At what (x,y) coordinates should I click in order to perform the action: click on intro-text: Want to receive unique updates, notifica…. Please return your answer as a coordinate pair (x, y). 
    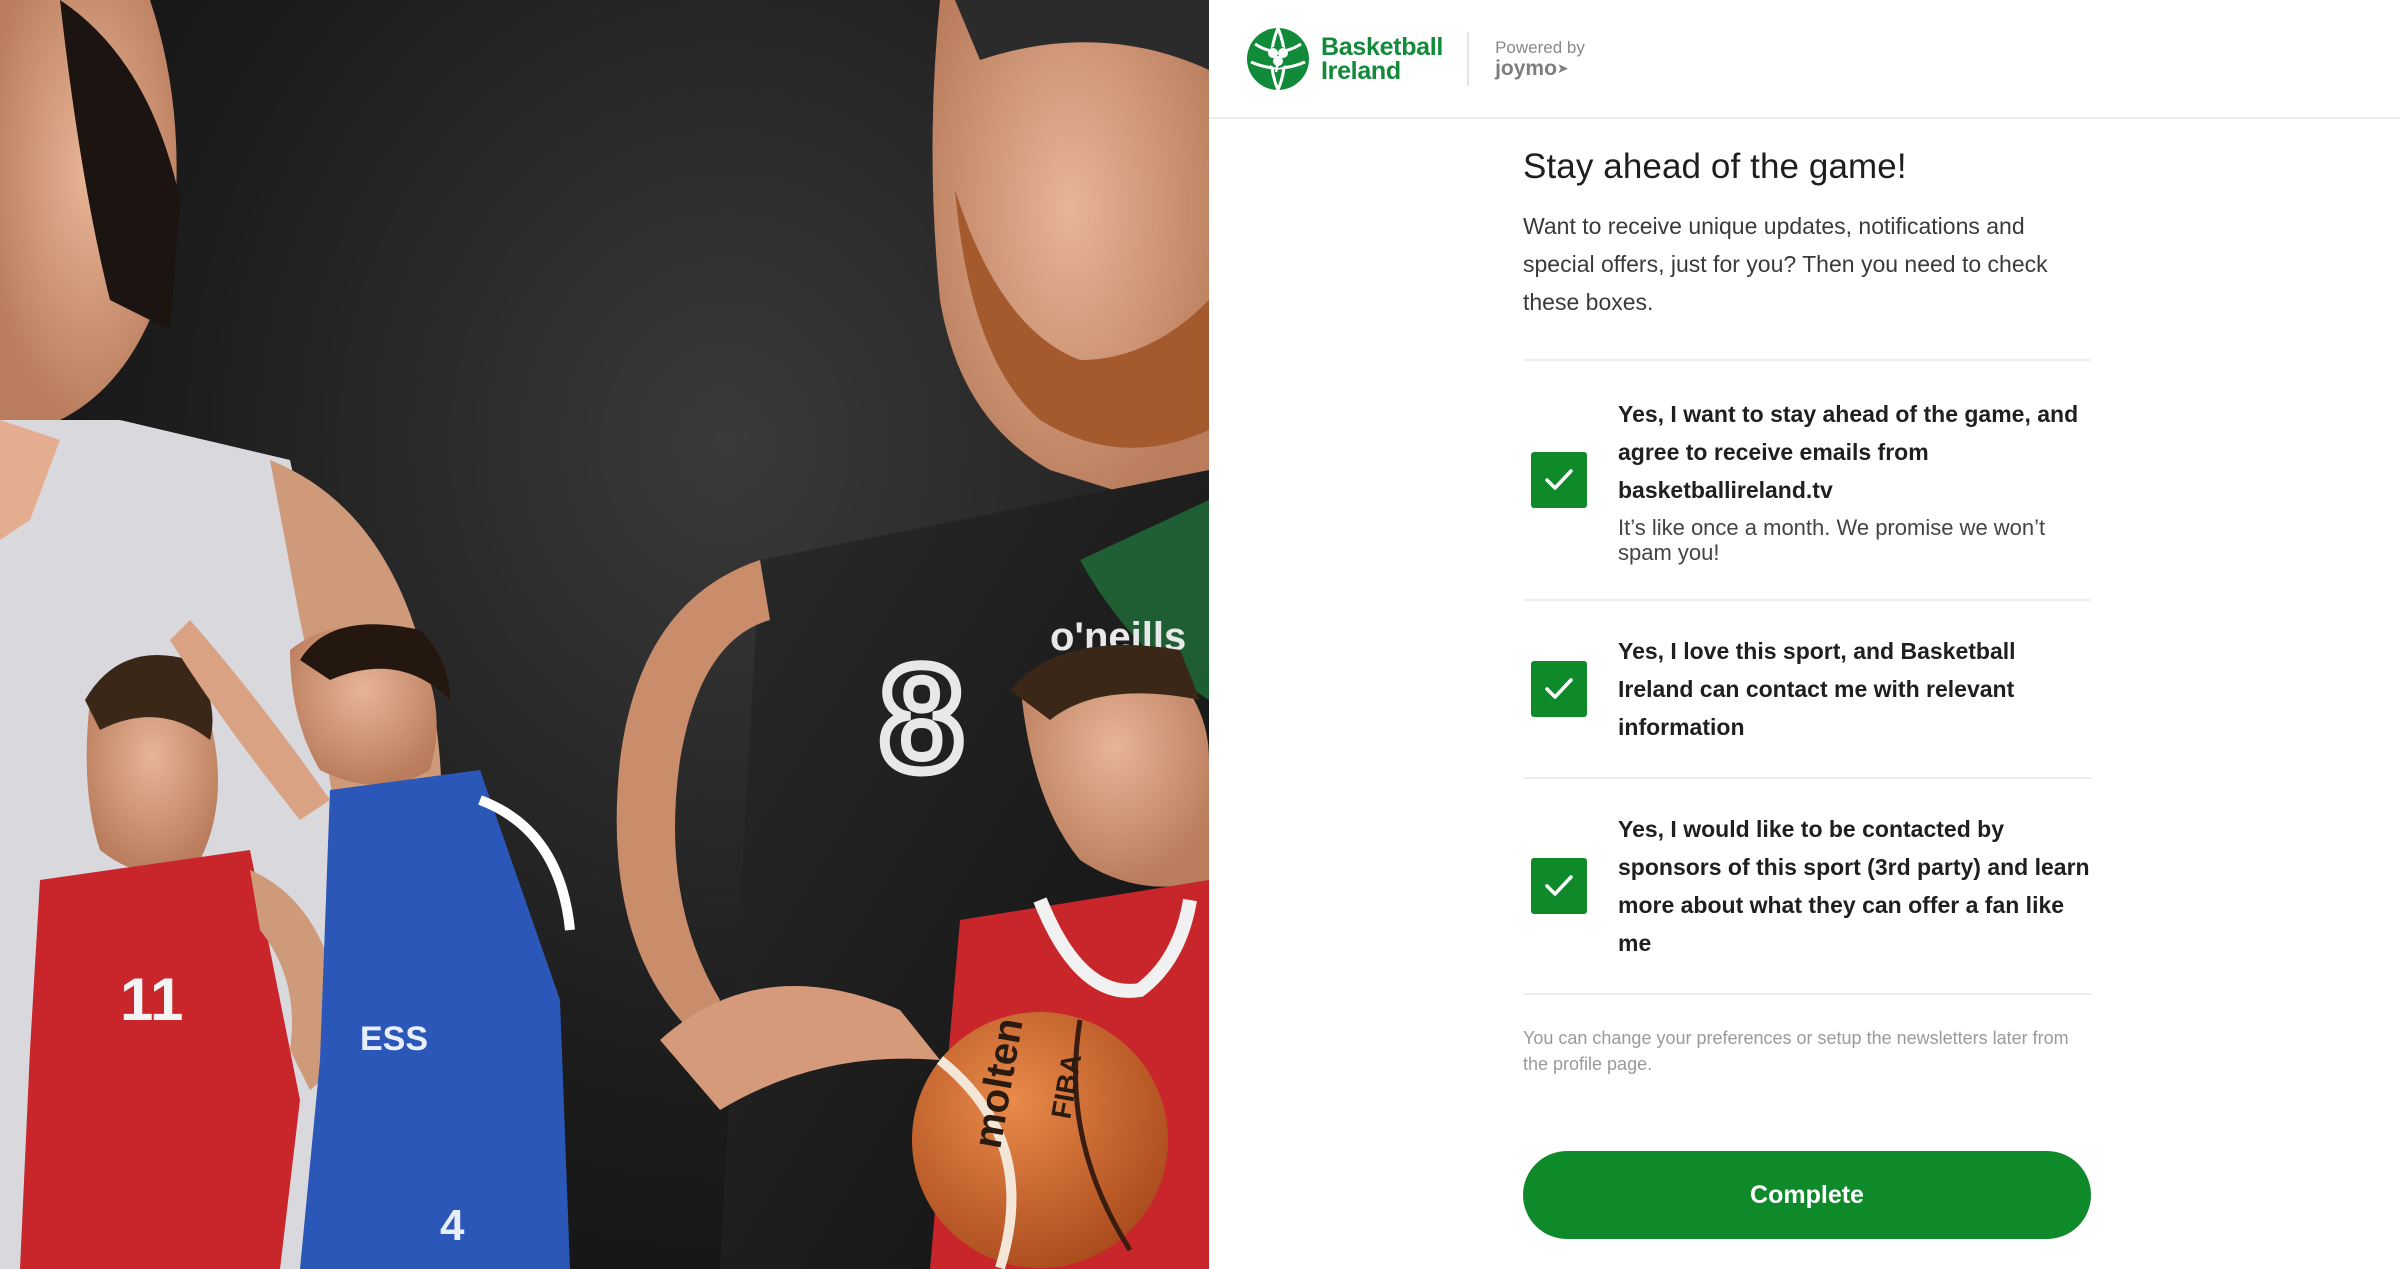
    Looking at the image, I should click on (1785, 264).